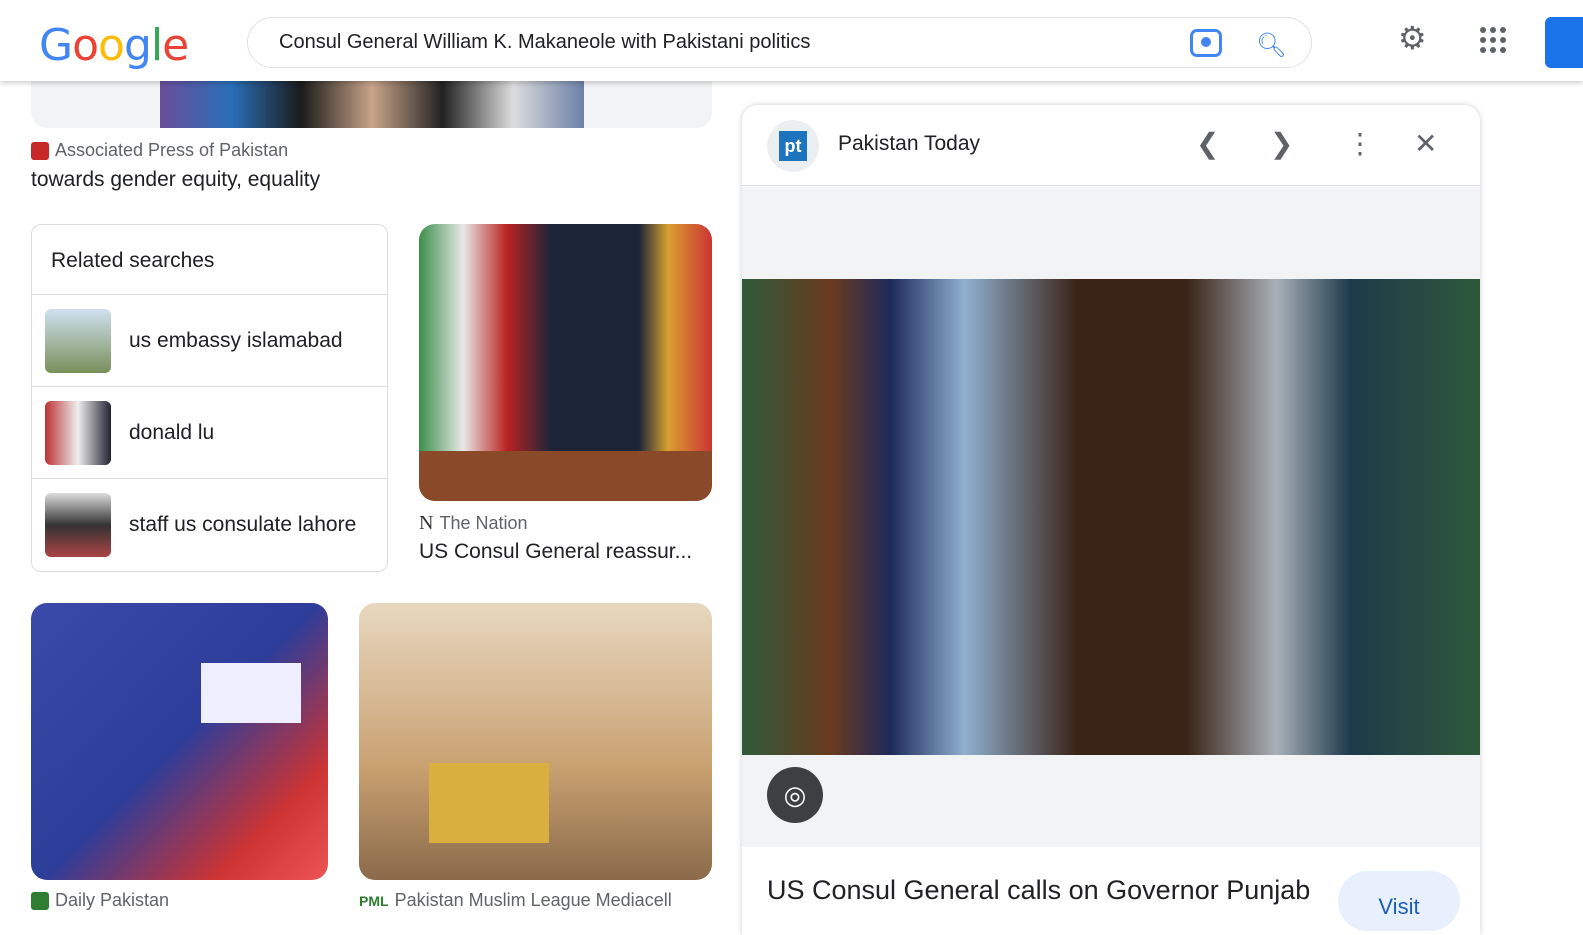 The height and width of the screenshot is (935, 1583). I want to click on result-title: towards gender equity, equality, so click(175, 180).